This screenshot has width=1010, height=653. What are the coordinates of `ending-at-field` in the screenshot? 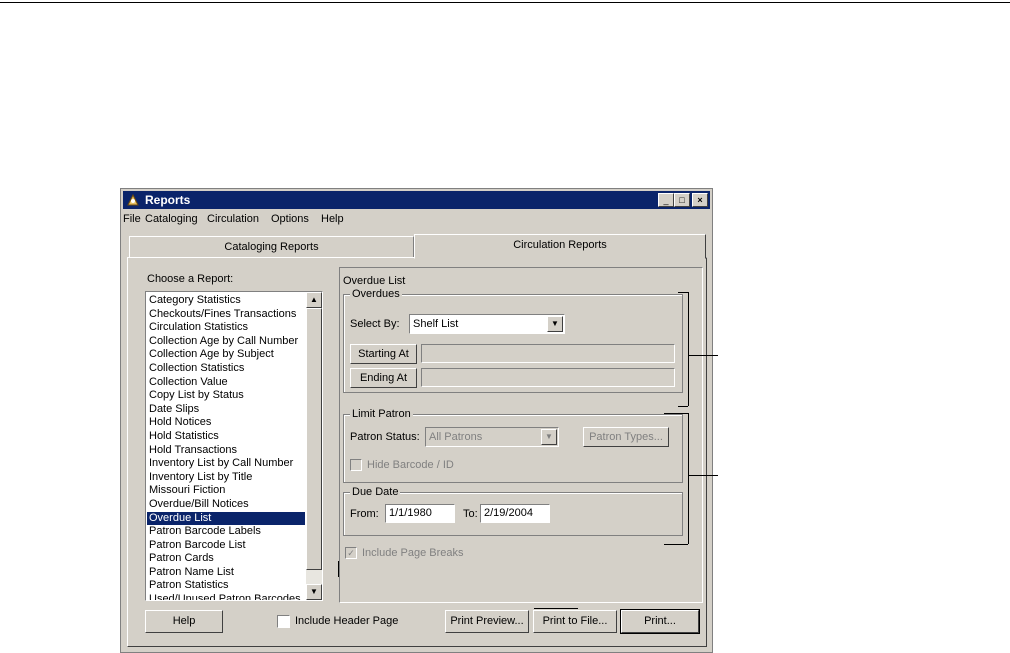 It's located at (548, 377).